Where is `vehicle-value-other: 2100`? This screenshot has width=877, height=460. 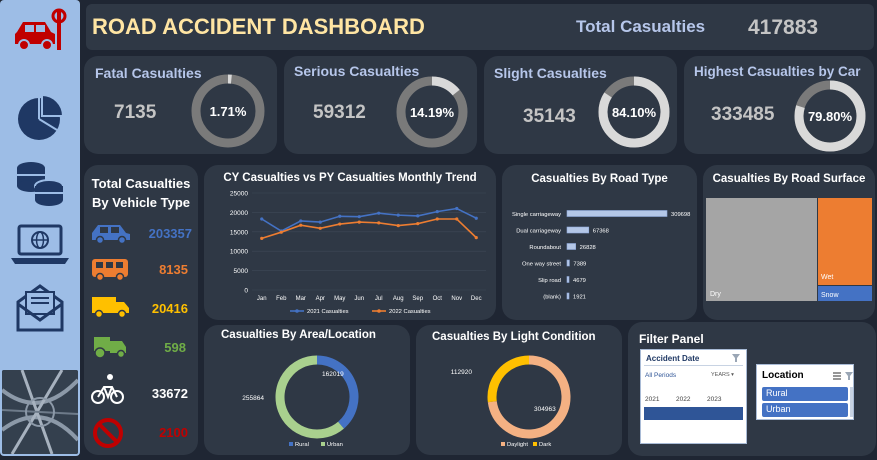
vehicle-value-other: 2100 is located at coordinates (173, 432).